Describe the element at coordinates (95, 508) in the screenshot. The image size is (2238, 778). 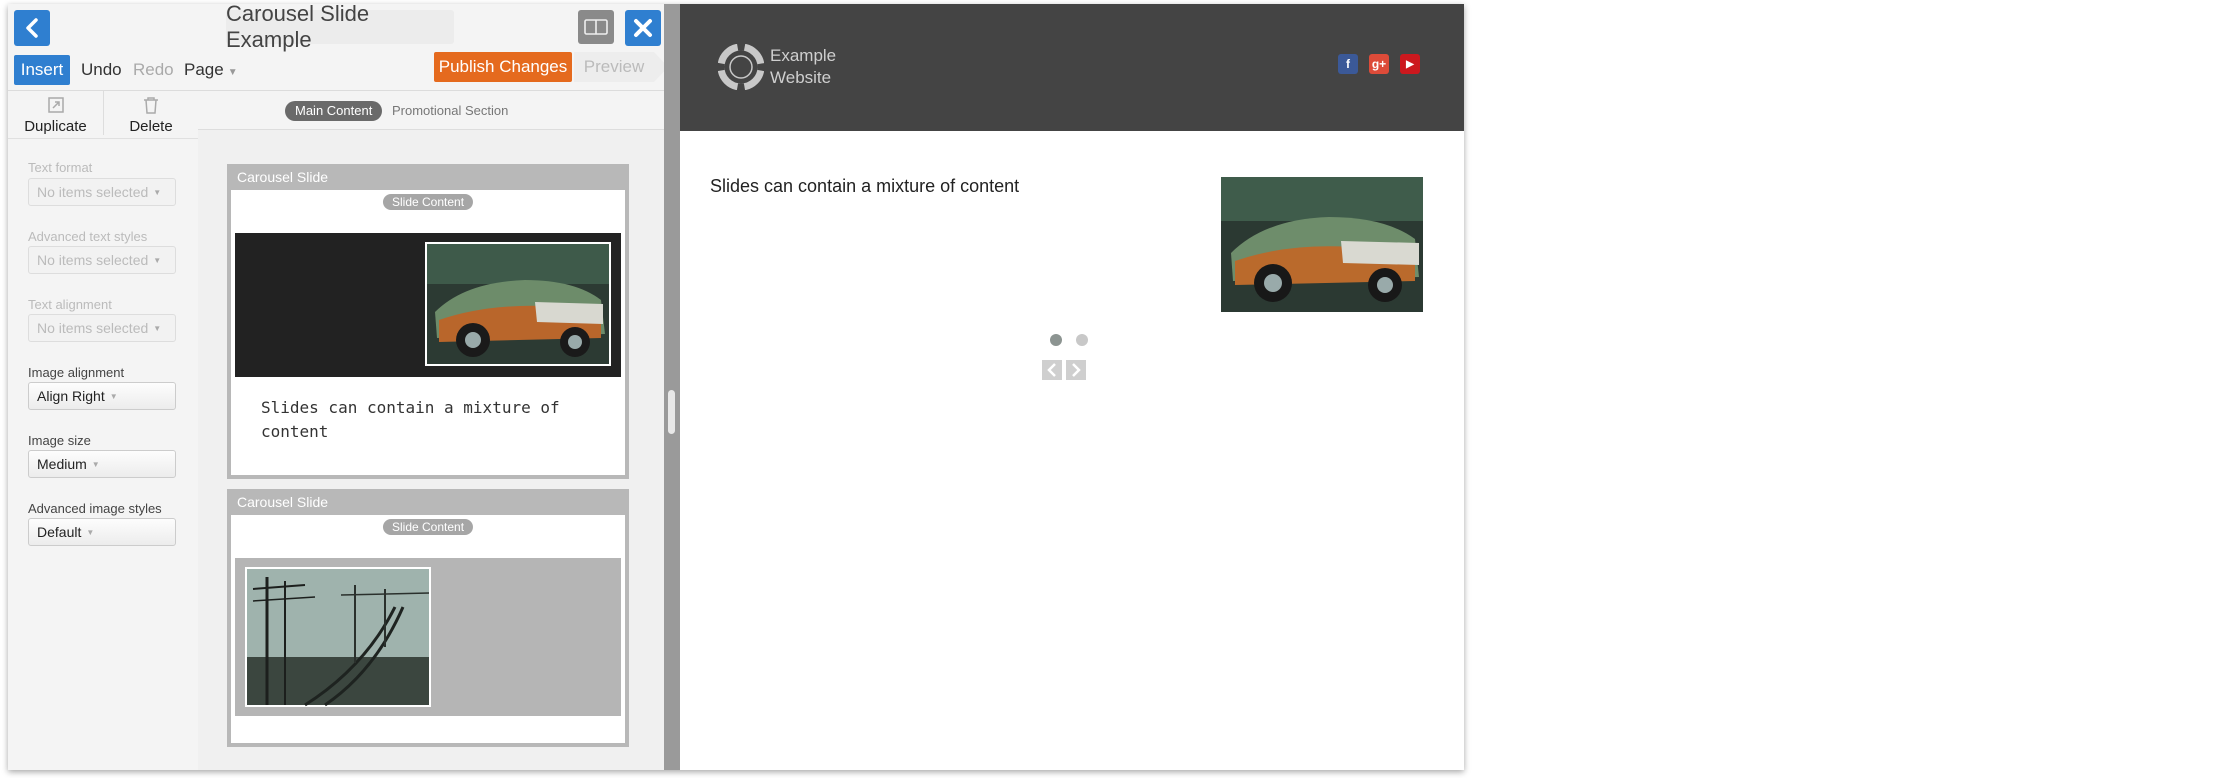
I see `advanced-image-styles-label: Advanced image styles` at that location.